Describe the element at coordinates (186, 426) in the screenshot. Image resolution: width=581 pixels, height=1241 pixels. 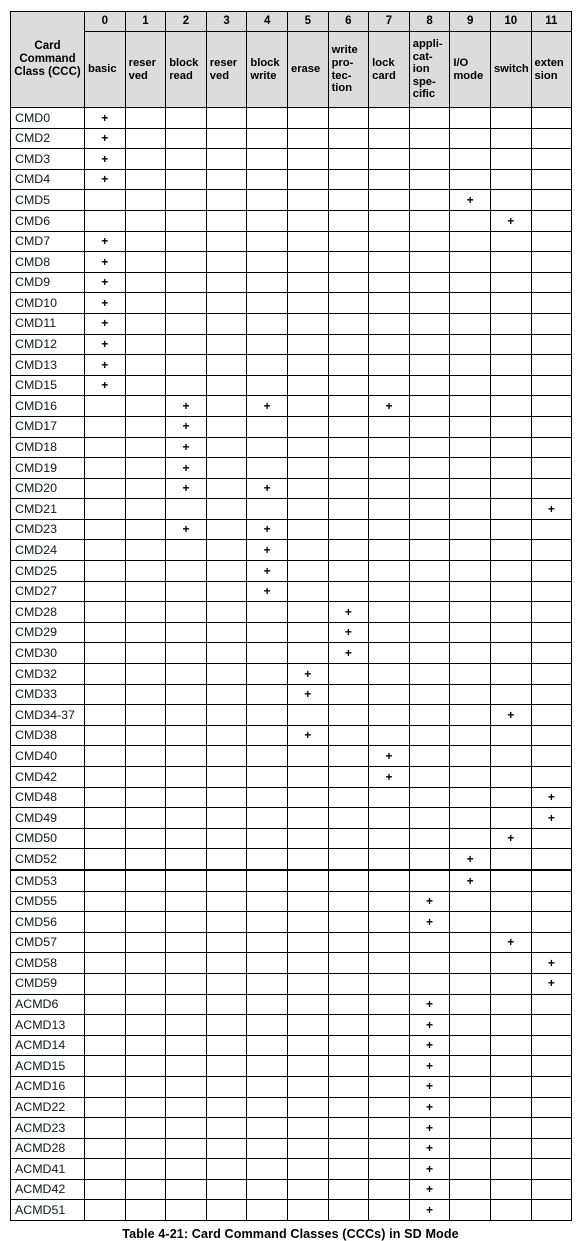
I see `cell-mark-CMD17-class-2: +` at that location.